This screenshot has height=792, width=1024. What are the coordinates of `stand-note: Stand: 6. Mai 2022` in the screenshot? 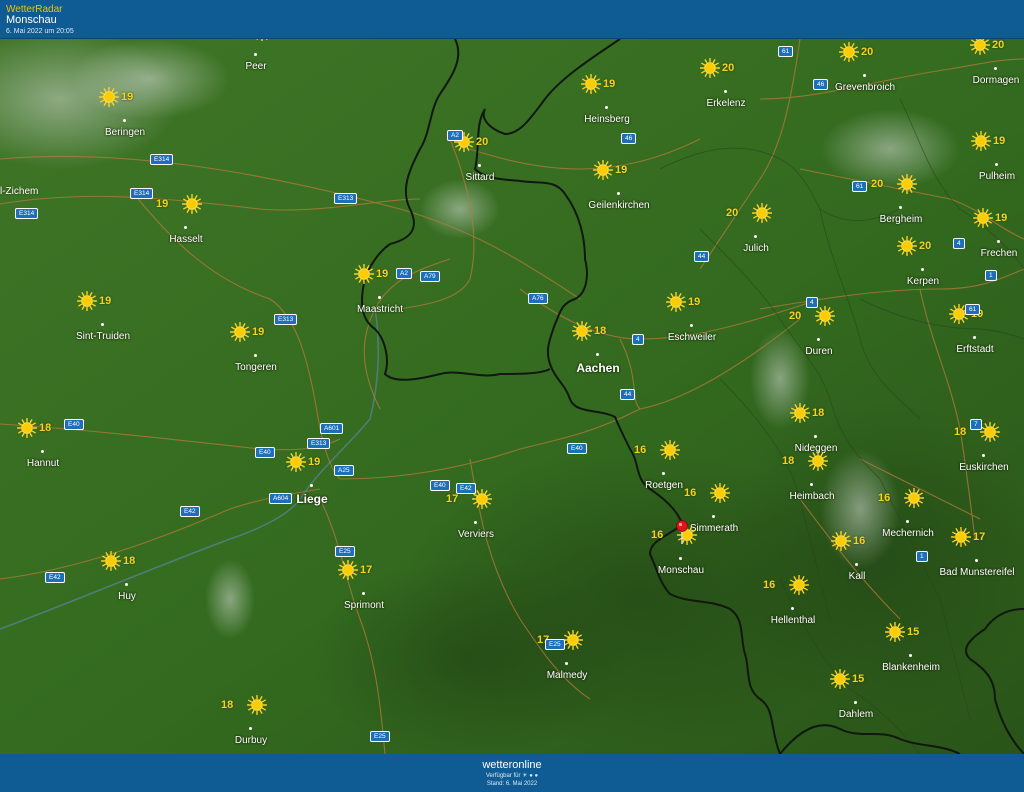 It's located at (512, 784).